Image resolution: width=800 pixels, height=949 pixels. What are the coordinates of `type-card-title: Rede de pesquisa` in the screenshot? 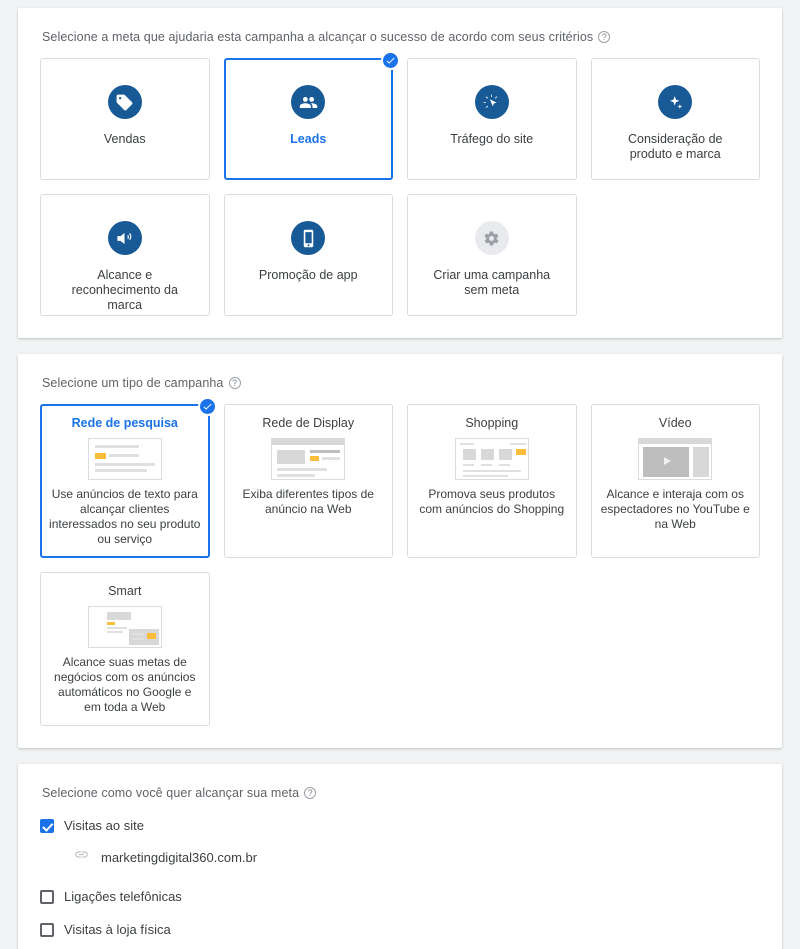 It's located at (124, 423).